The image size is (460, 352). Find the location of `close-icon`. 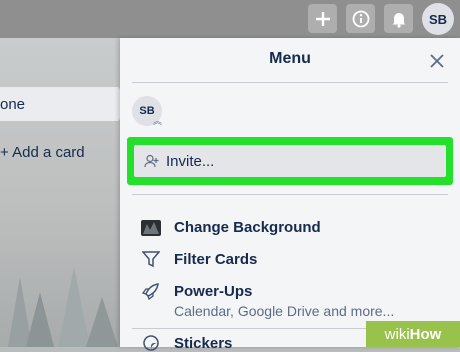

close-icon is located at coordinates (437, 61).